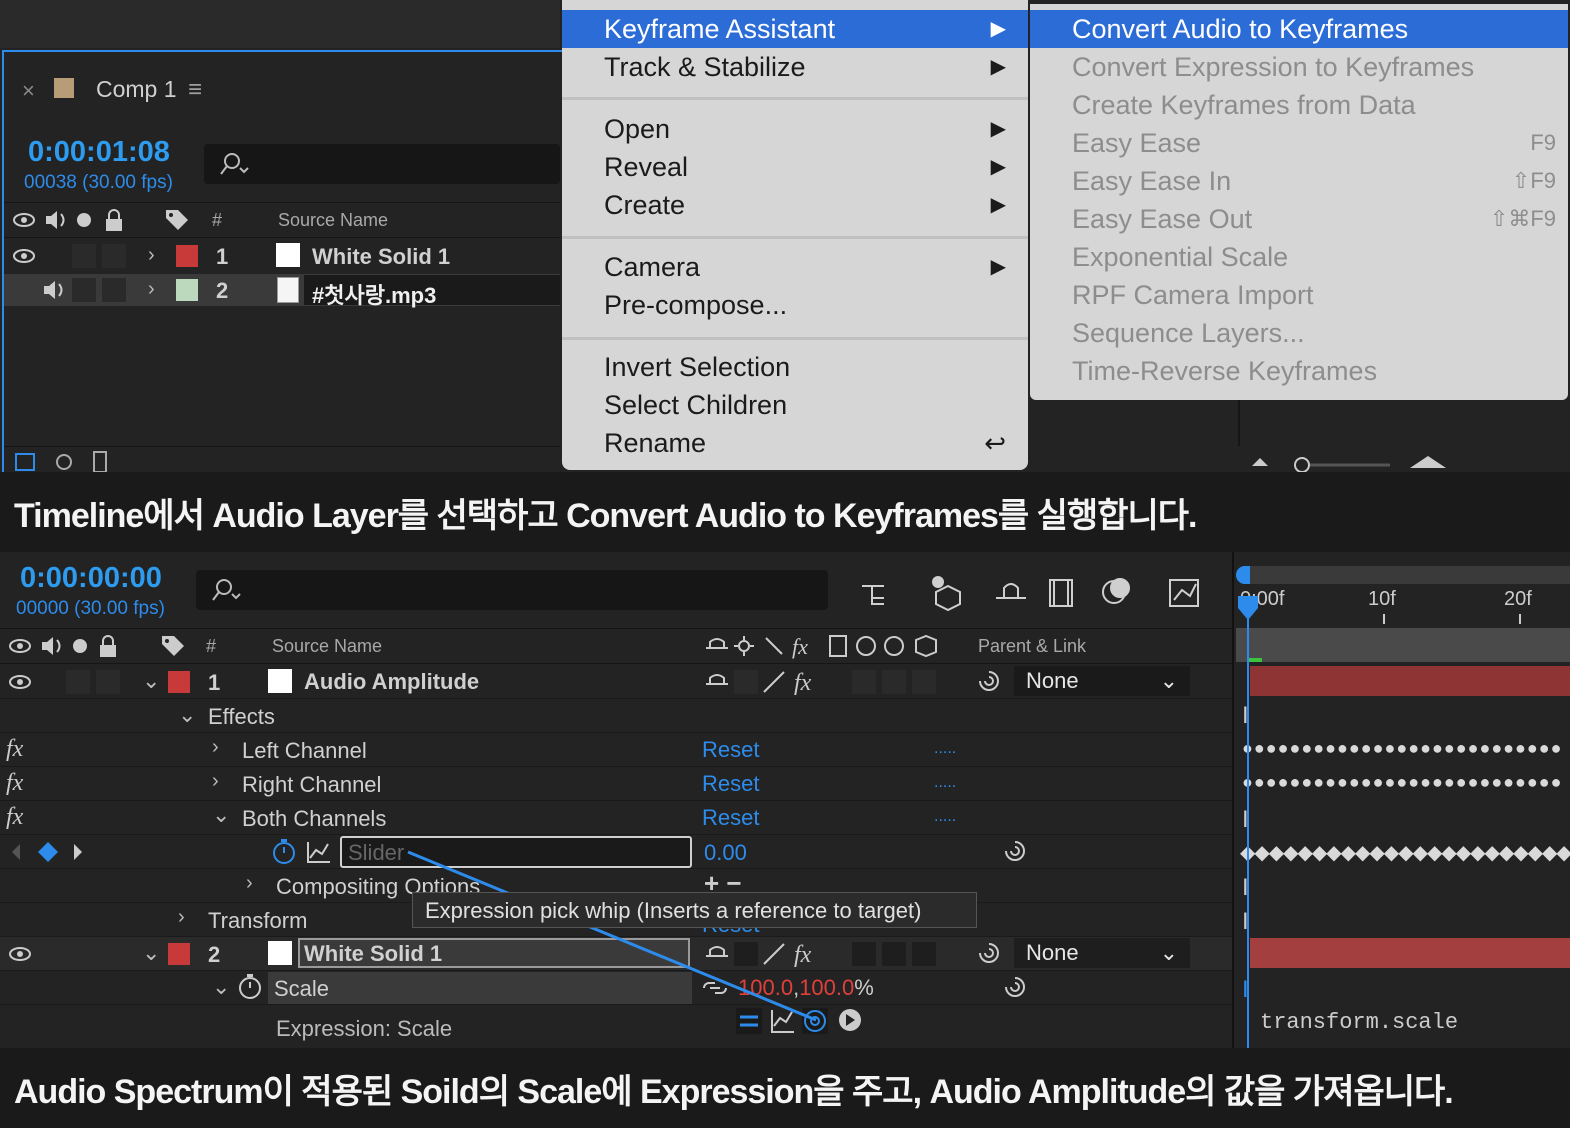 This screenshot has width=1570, height=1128. Describe the element at coordinates (1405, 852) in the screenshot. I see `keyframes-slider: ◆◆◆◆◆◆◆◆◆◆◆◆◆◆◆◆◆◆◆◆◆◆◆◆◆` at that location.